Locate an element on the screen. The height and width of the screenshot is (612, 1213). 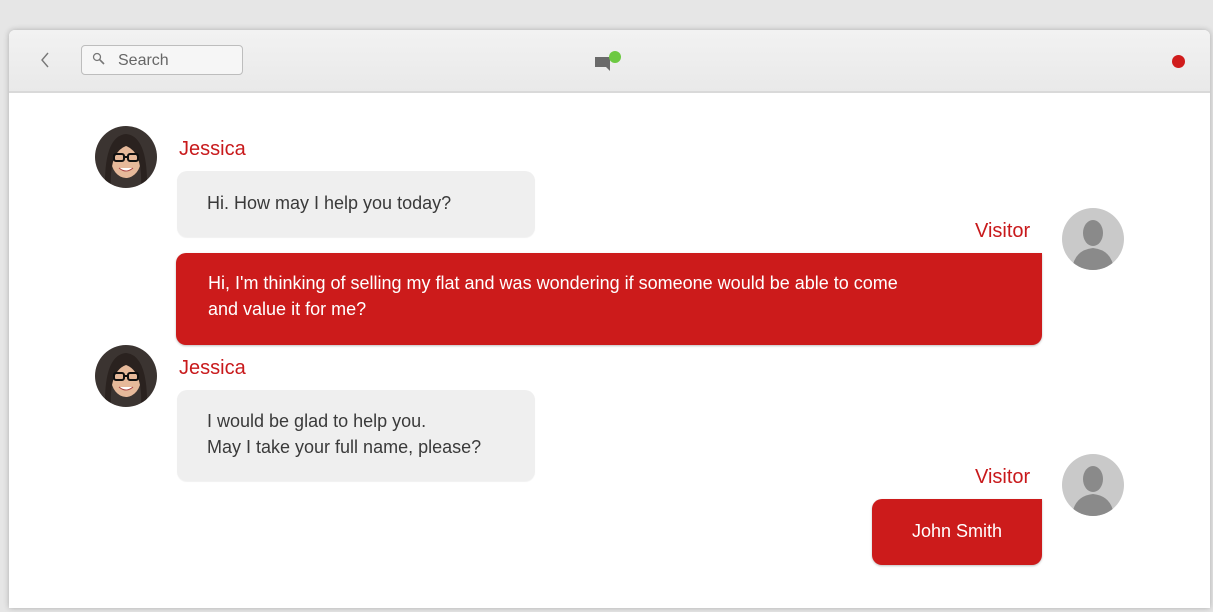
chat-bubble-icon is located at coordinates (602, 64).